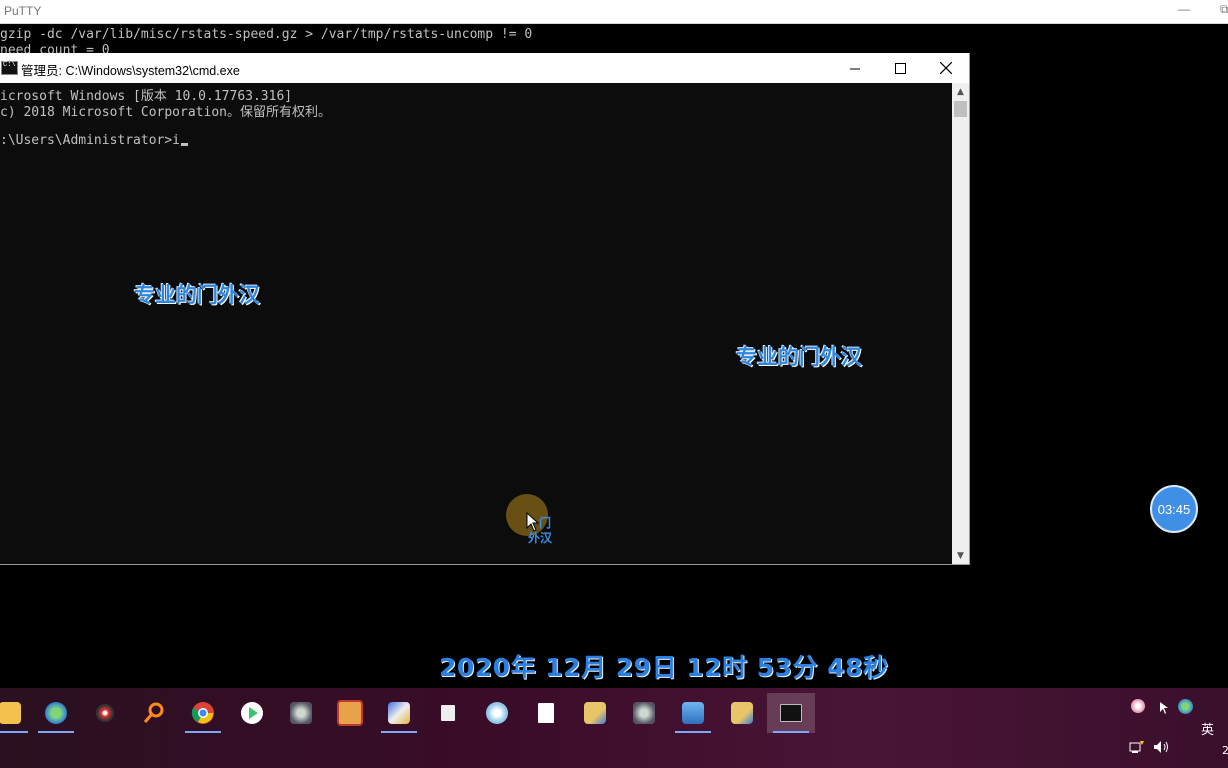 The width and height of the screenshot is (1228, 768). I want to click on flower-app-icon, so click(497, 713).